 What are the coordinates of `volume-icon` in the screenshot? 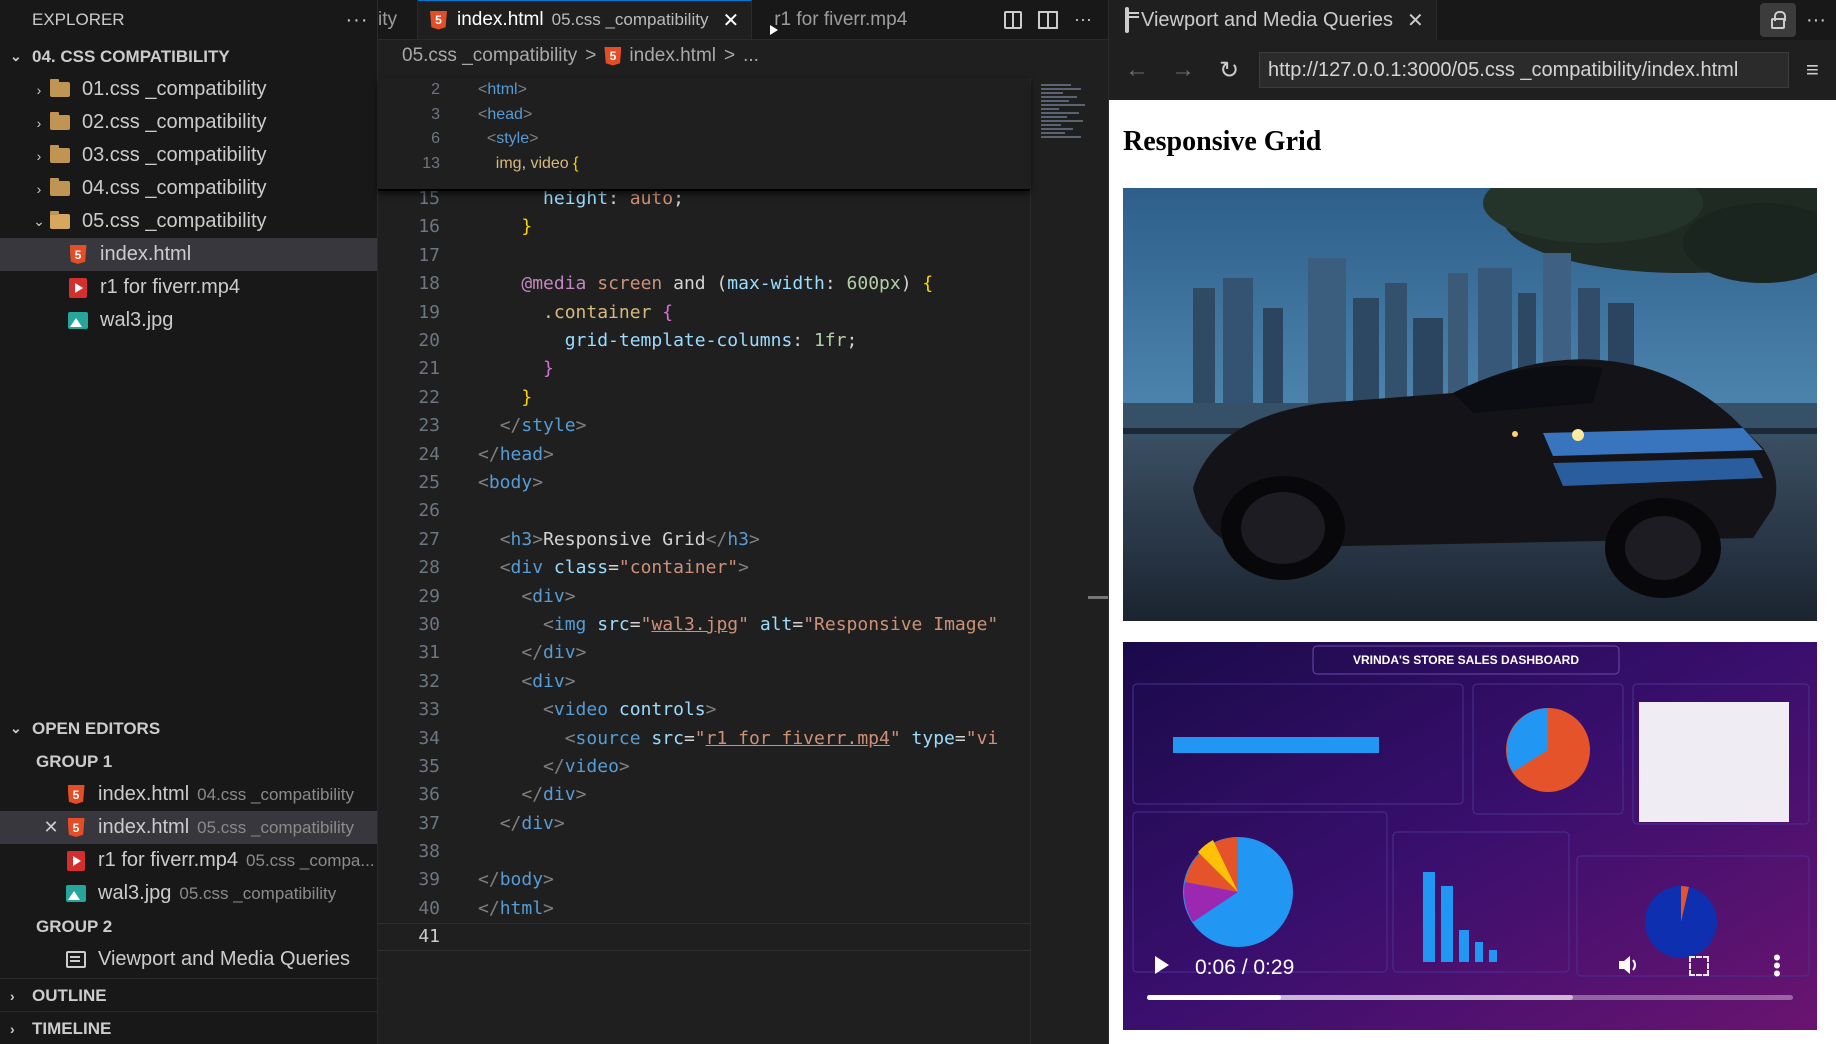 It's located at (1629, 965).